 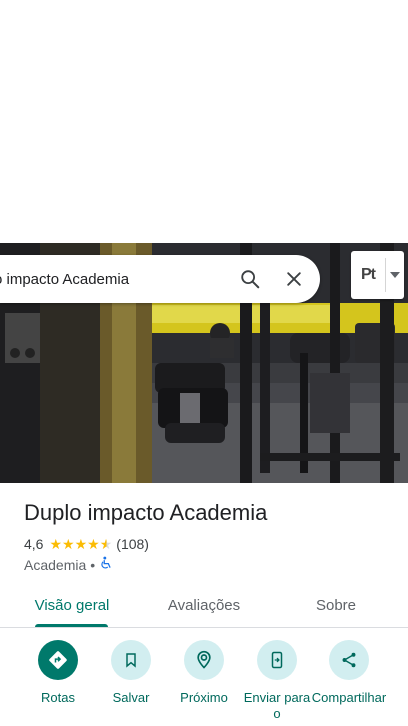 What do you see at coordinates (106, 564) in the screenshot?
I see `wheelchair-accessible-icon` at bounding box center [106, 564].